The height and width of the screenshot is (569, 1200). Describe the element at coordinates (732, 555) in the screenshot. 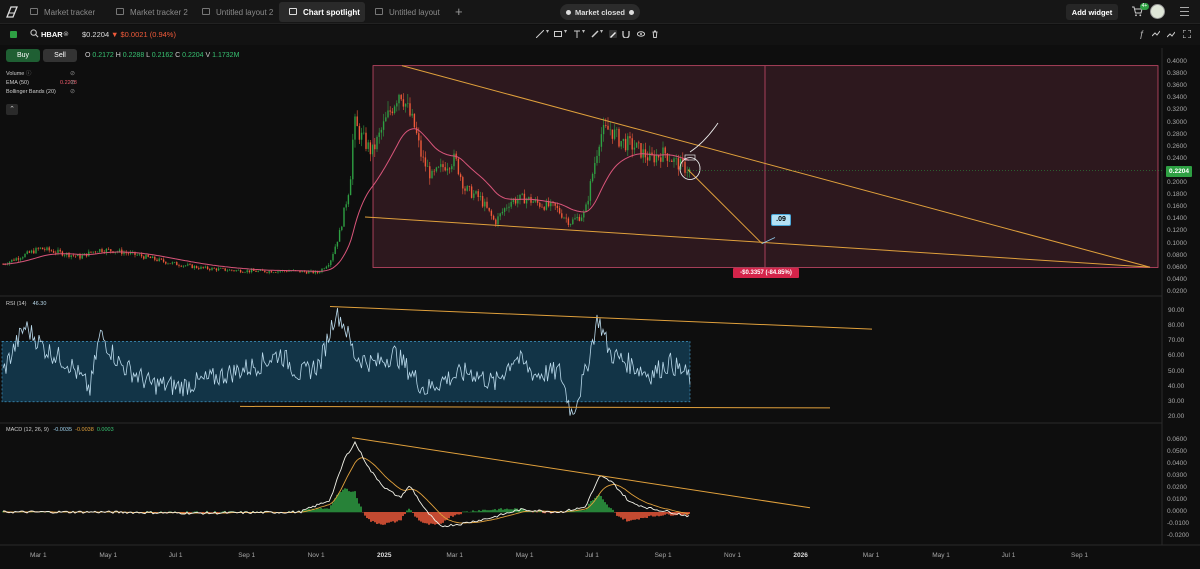

I see `time-tick-label: Nov 1` at that location.